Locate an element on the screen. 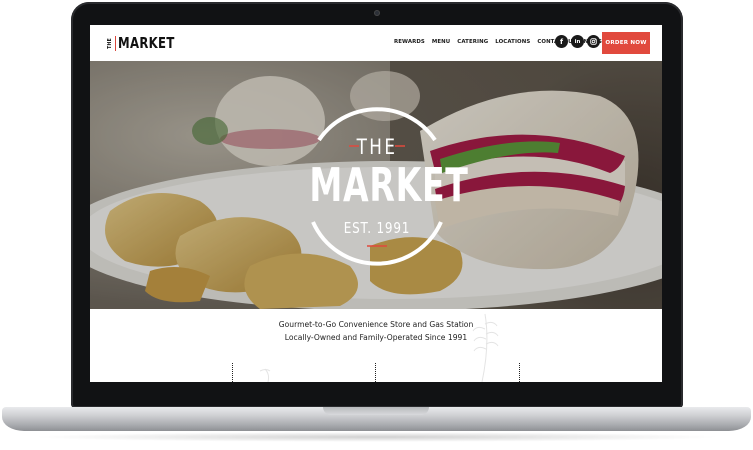 This screenshot has height=450, width=753. linkedin-icon: in is located at coordinates (577, 41).